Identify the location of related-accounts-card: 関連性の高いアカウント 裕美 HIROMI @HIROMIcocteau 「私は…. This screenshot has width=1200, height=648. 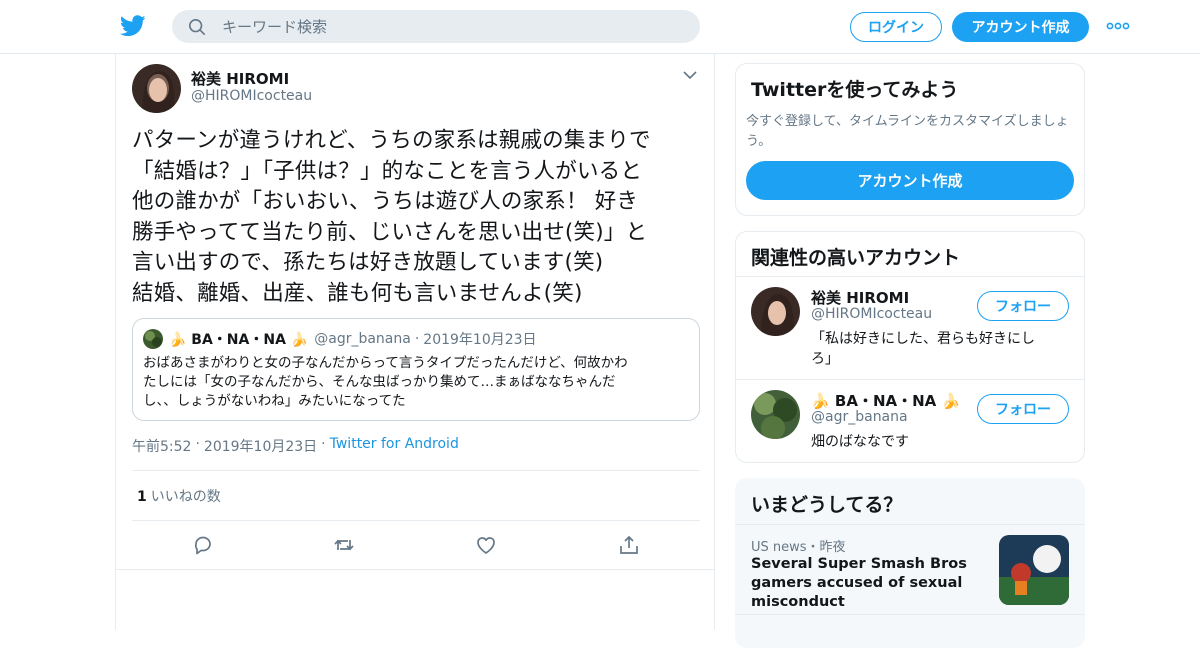
(910, 347).